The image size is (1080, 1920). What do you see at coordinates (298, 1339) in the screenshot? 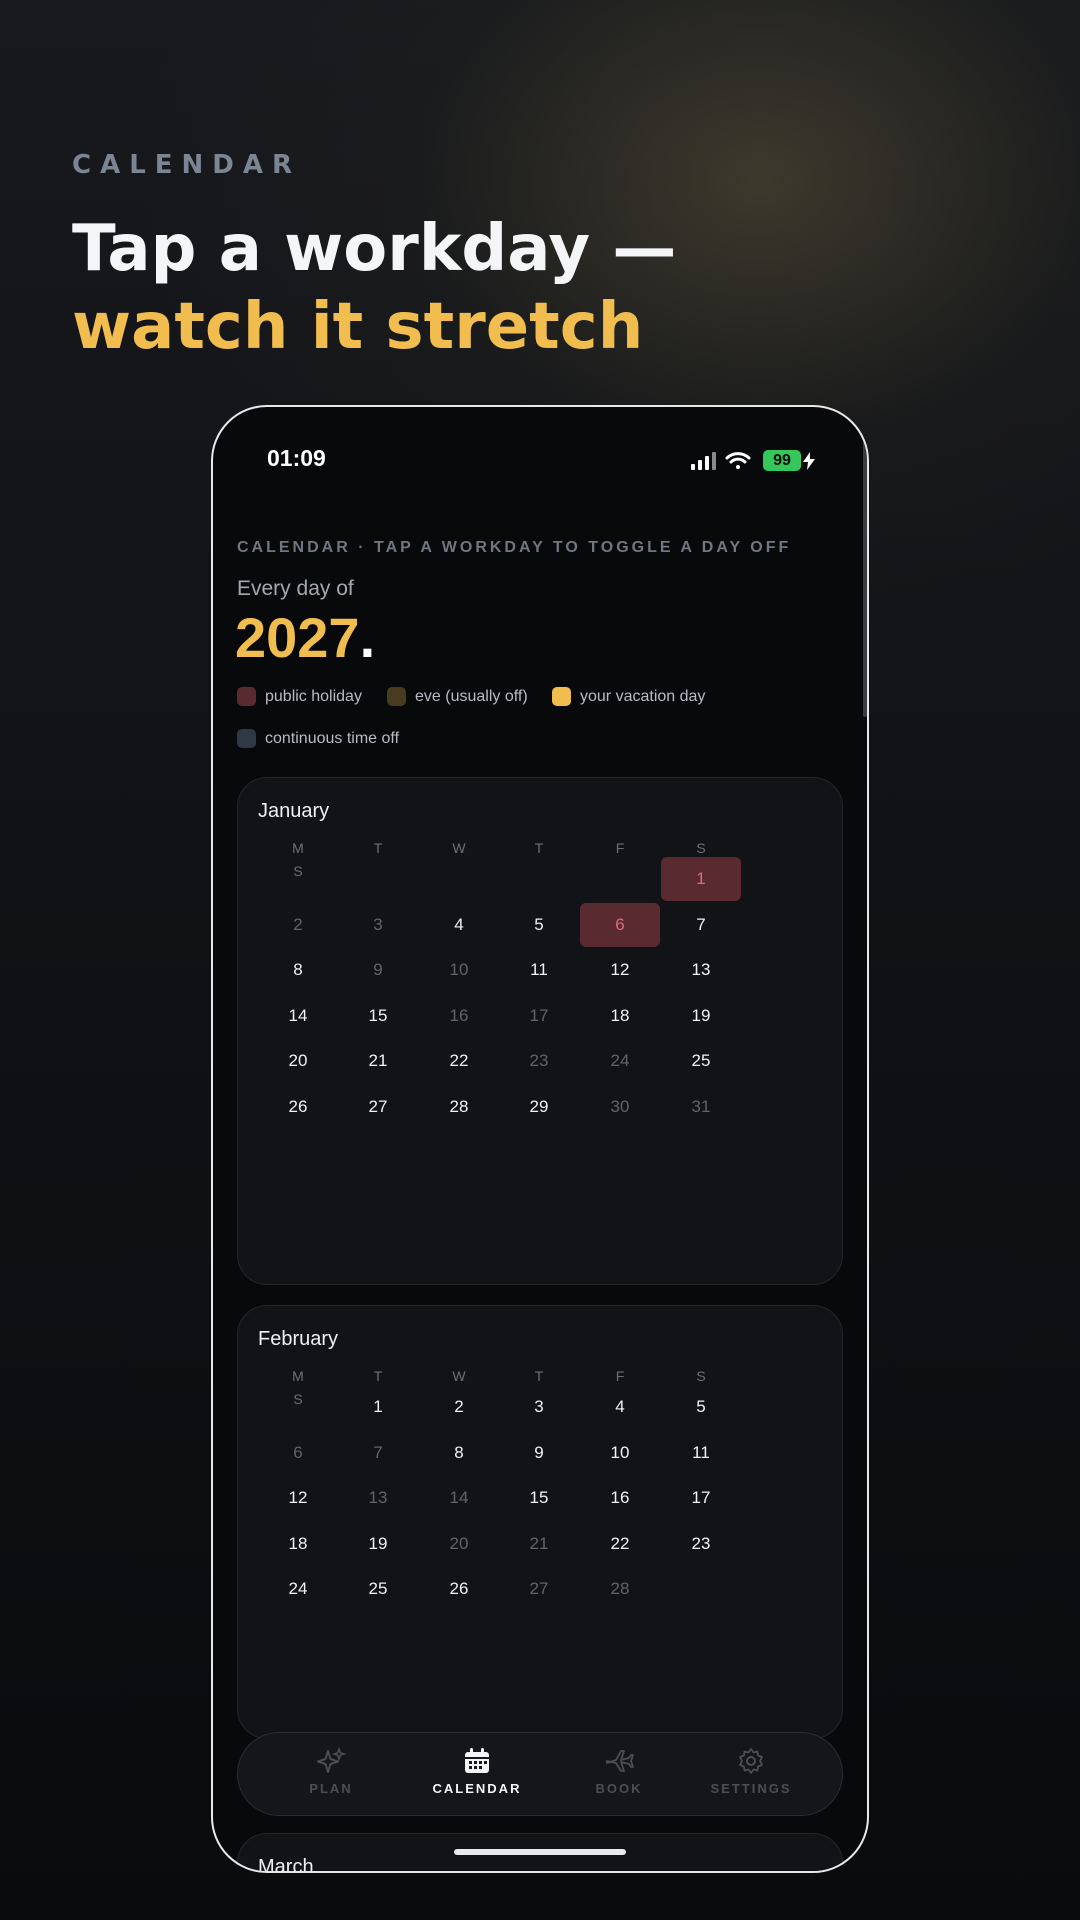
I see `month-name: February` at bounding box center [298, 1339].